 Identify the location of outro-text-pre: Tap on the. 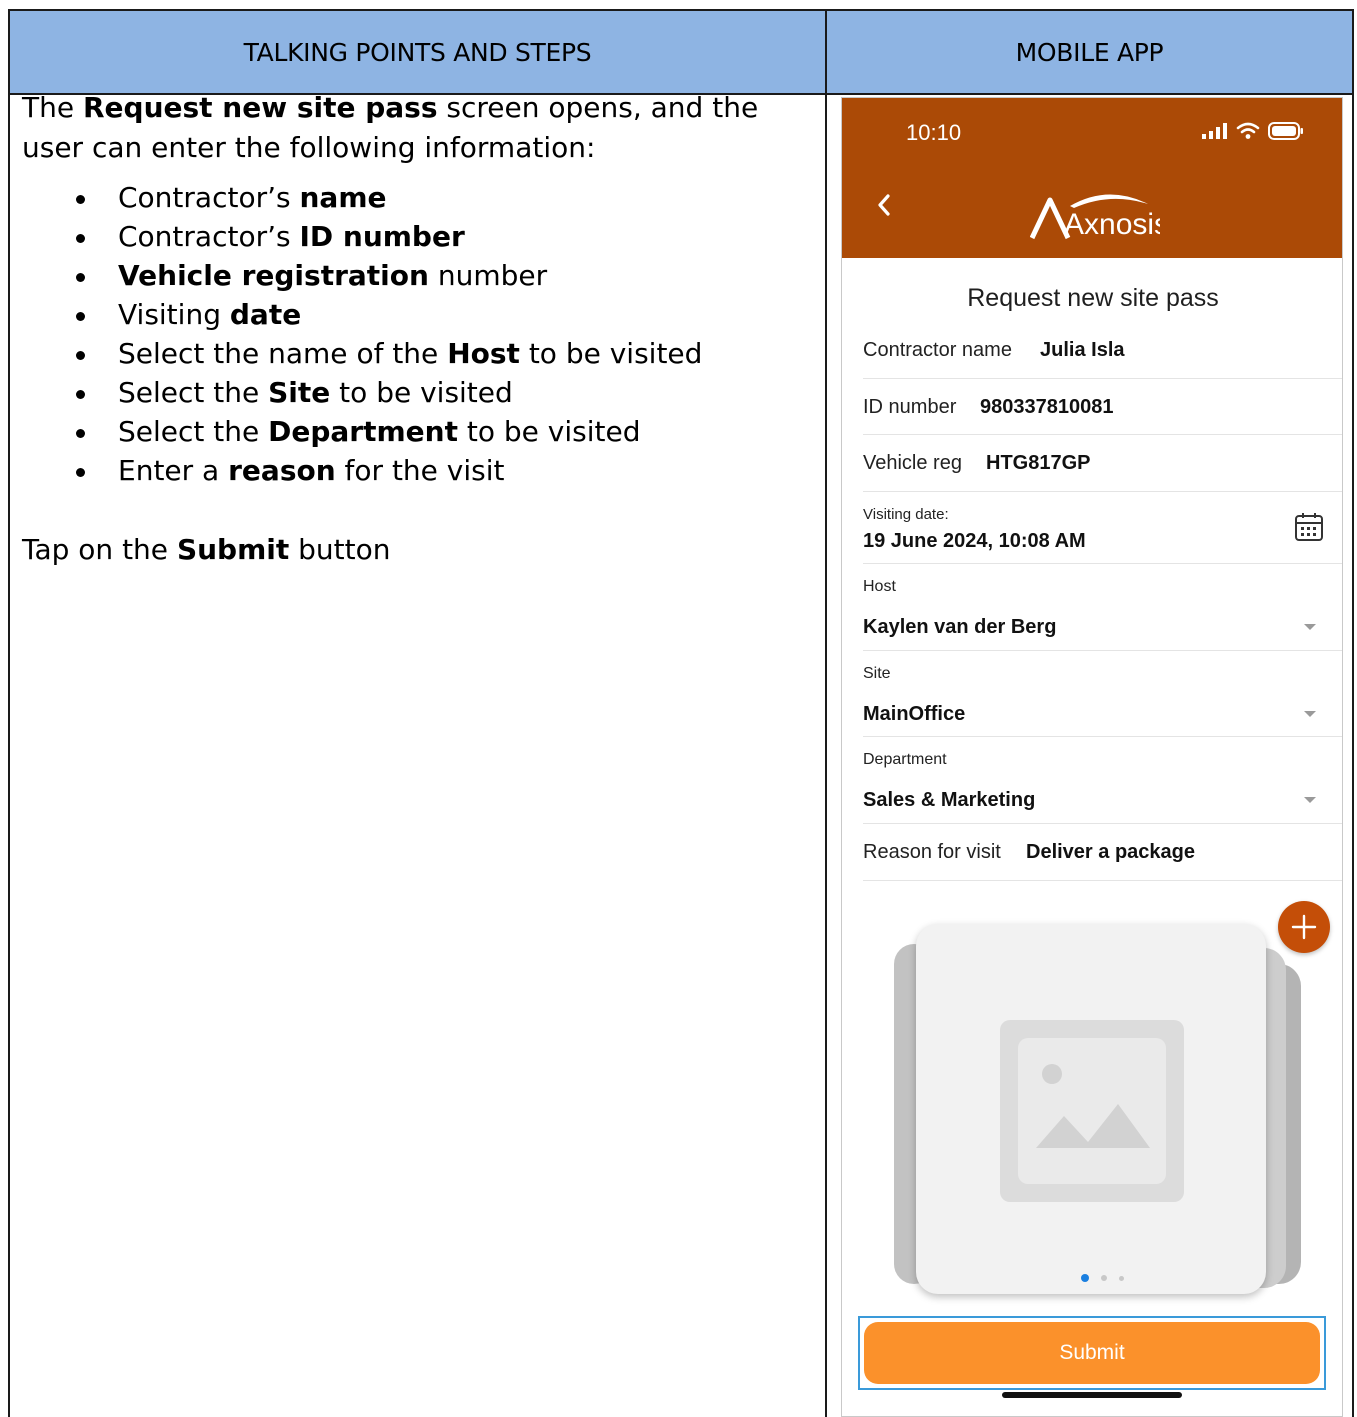
(99, 549).